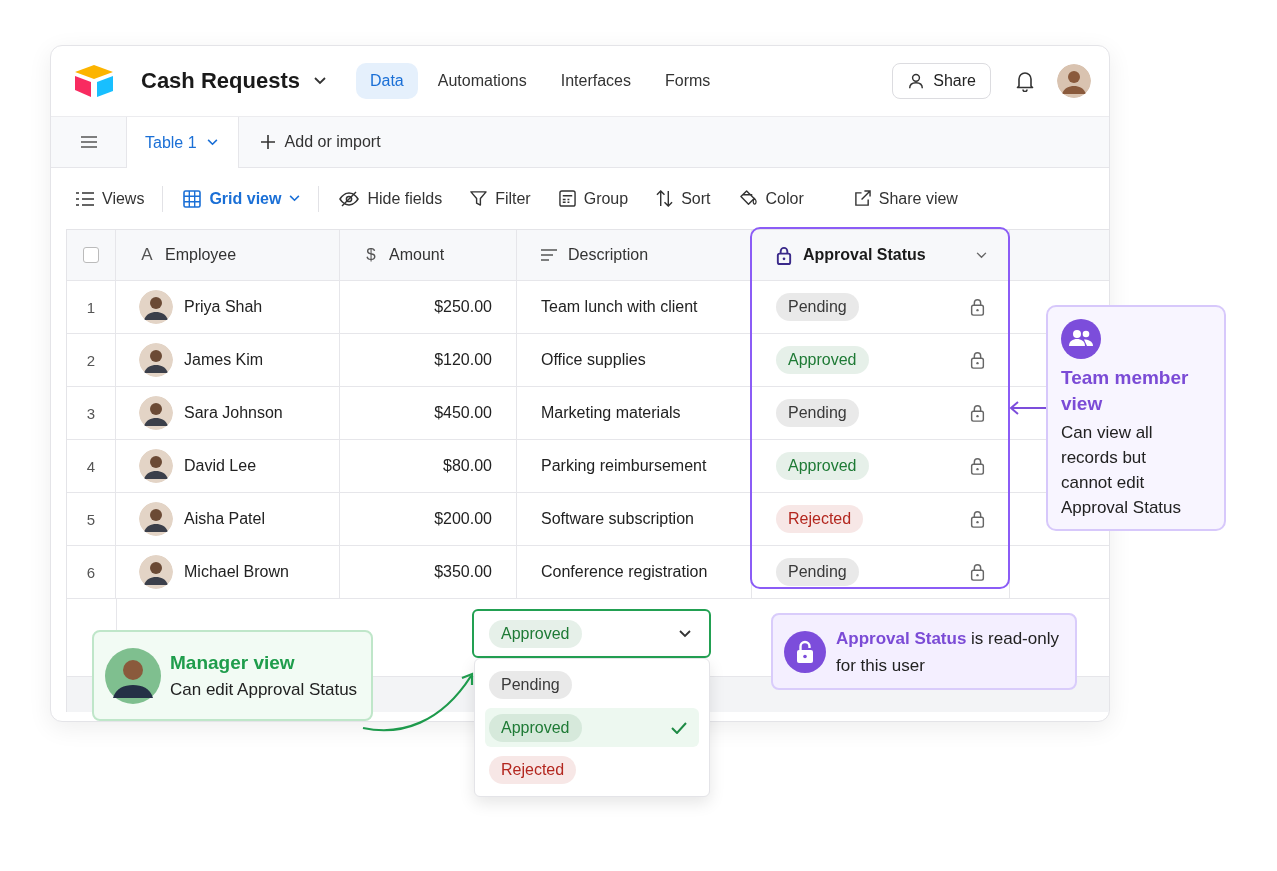 This screenshot has width=1277, height=871. What do you see at coordinates (94, 81) in the screenshot?
I see `logo-icon` at bounding box center [94, 81].